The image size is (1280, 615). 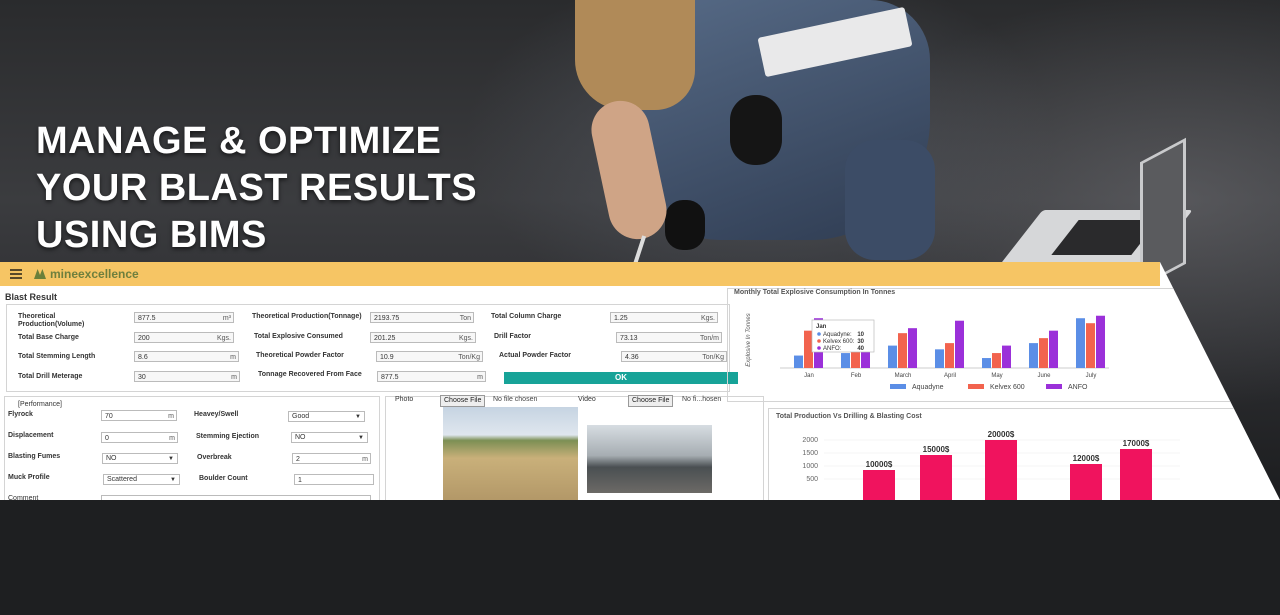 What do you see at coordinates (122, 479) in the screenshot?
I see `select-value: Scattered` at bounding box center [122, 479].